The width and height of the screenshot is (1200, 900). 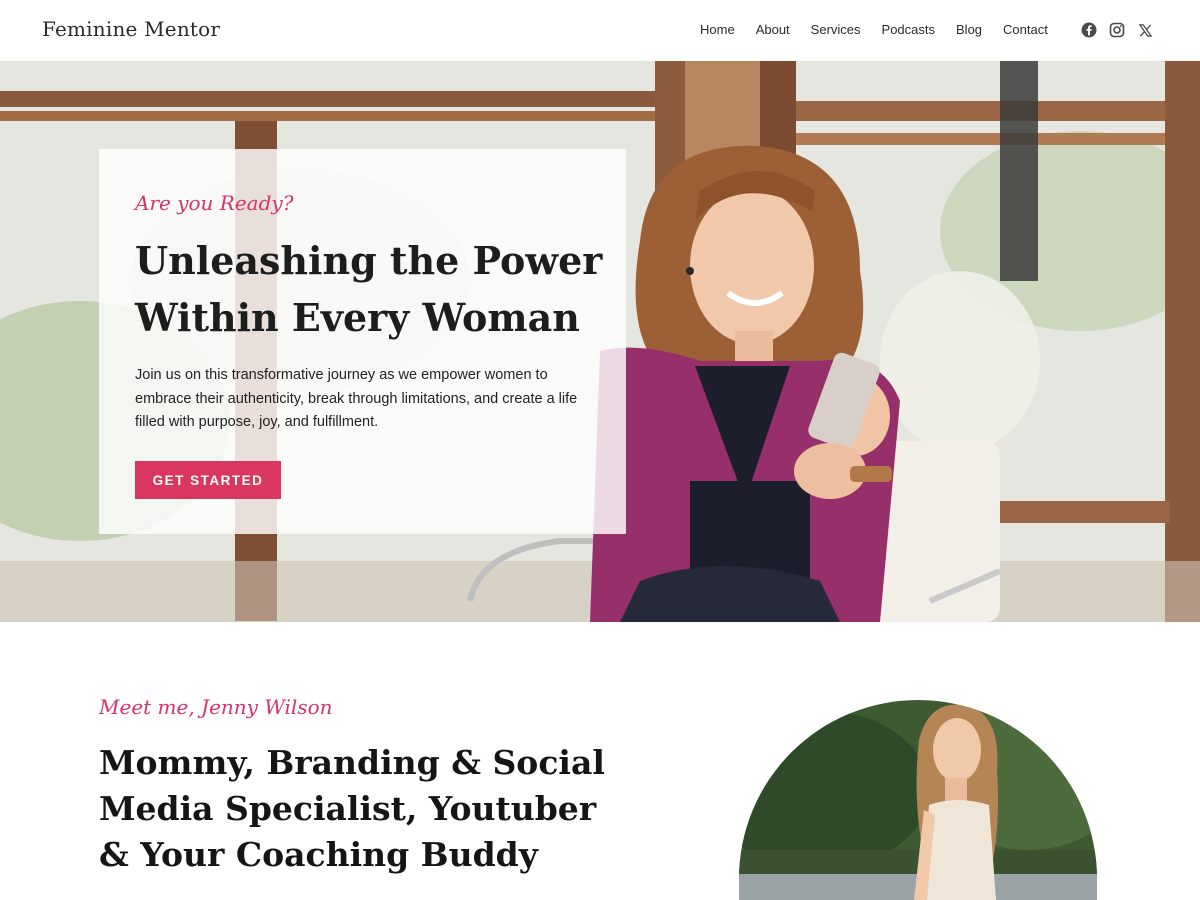 I want to click on social-links, so click(x=1117, y=30).